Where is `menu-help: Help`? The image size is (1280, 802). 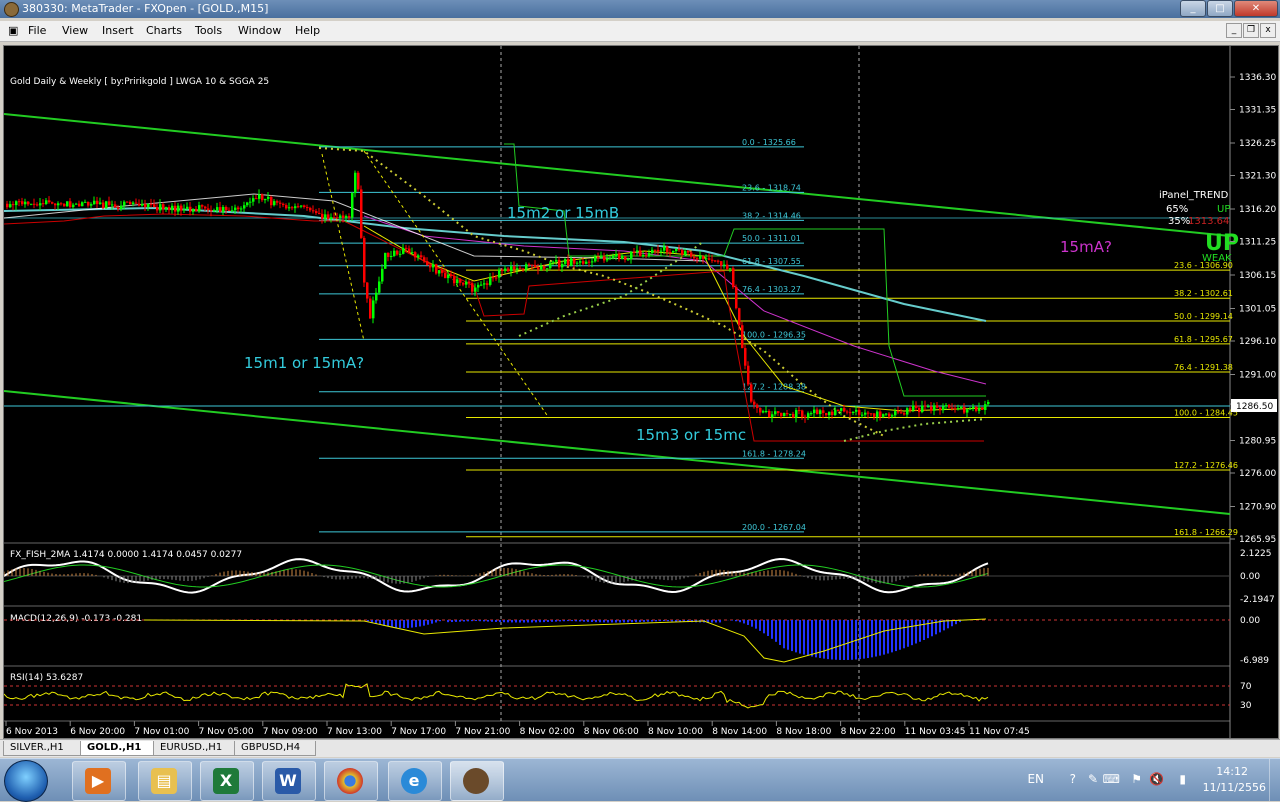 menu-help: Help is located at coordinates (307, 30).